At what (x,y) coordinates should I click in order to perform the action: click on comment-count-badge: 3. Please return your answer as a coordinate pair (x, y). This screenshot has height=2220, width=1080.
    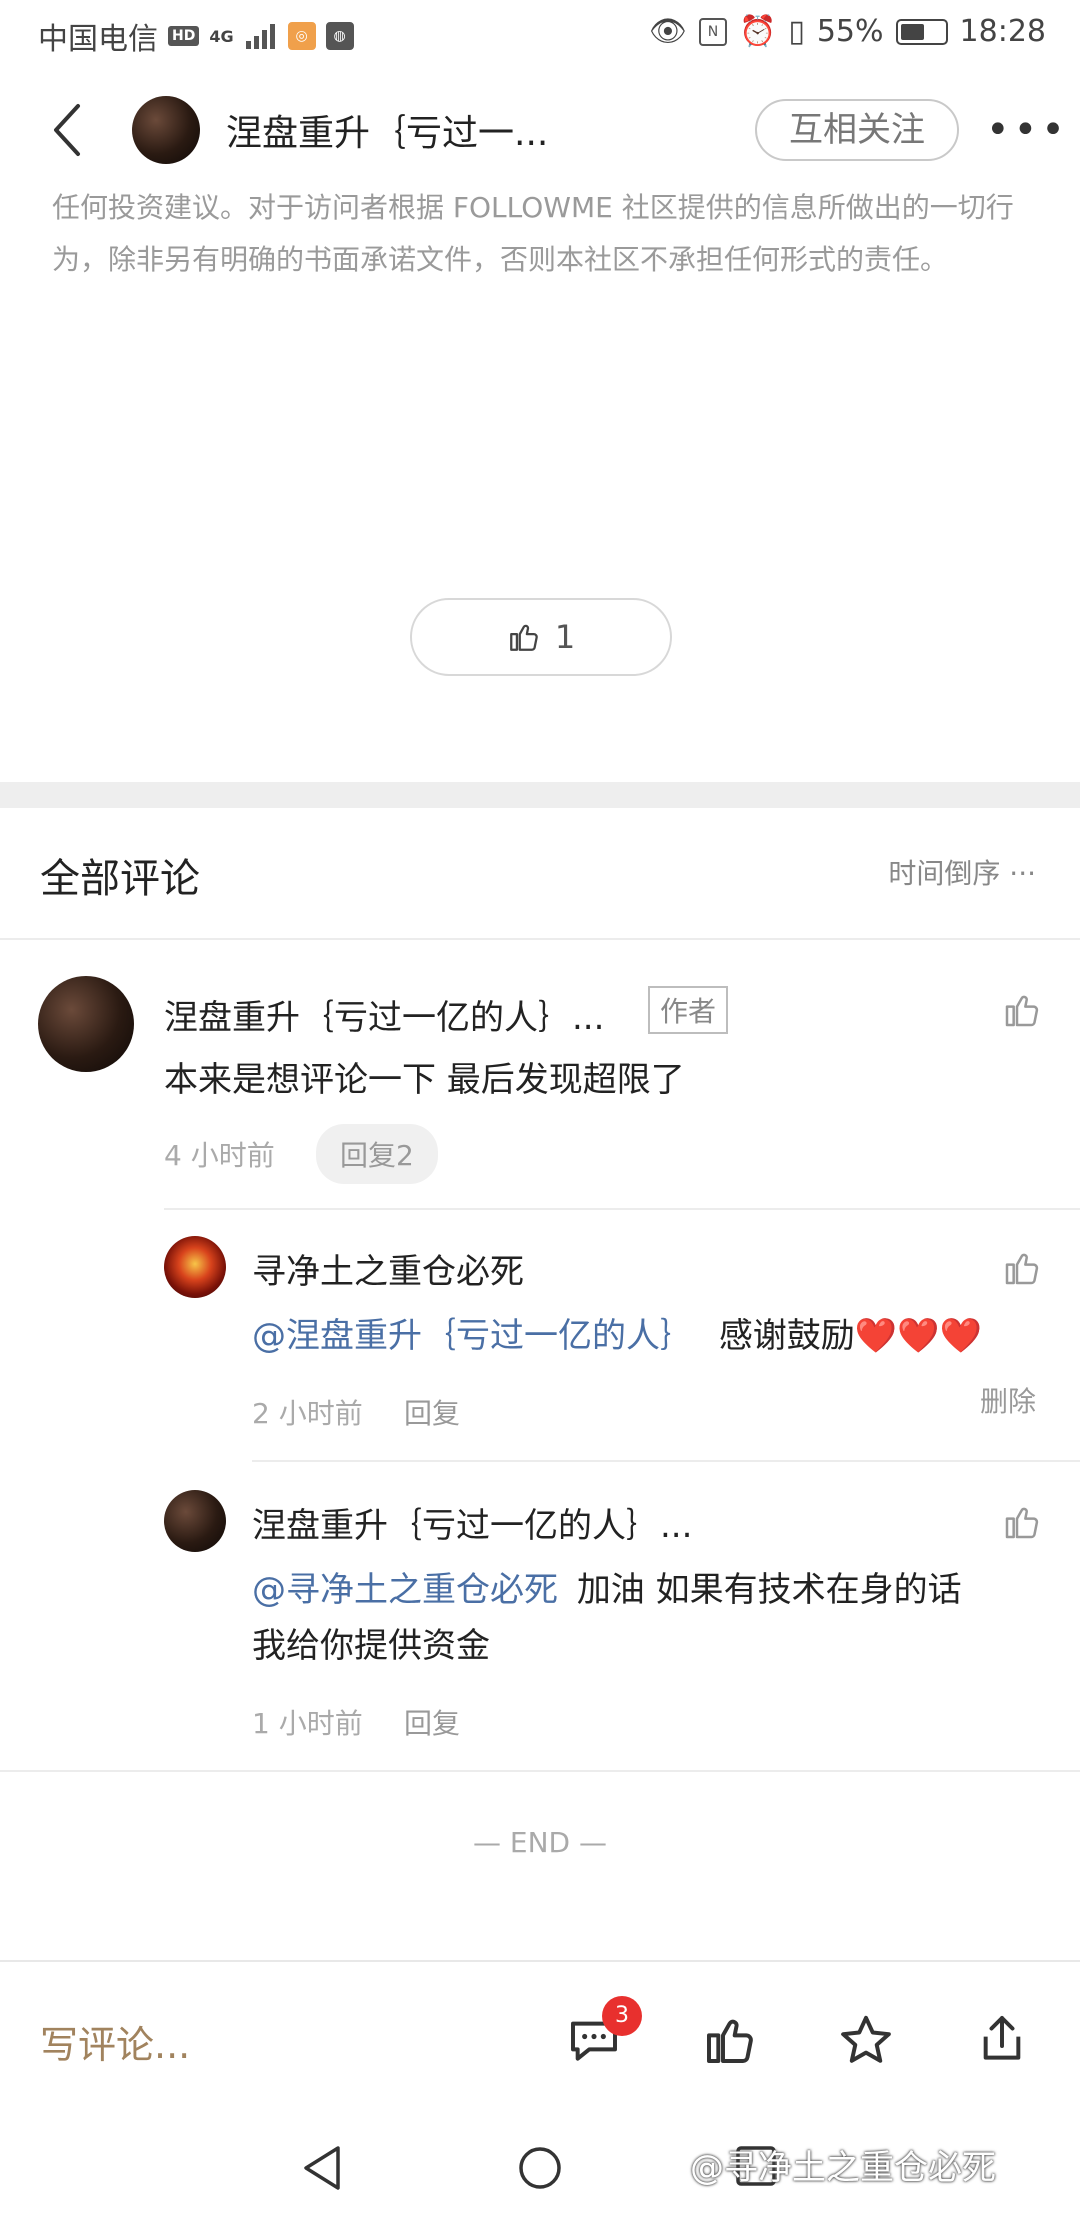
    Looking at the image, I should click on (622, 2016).